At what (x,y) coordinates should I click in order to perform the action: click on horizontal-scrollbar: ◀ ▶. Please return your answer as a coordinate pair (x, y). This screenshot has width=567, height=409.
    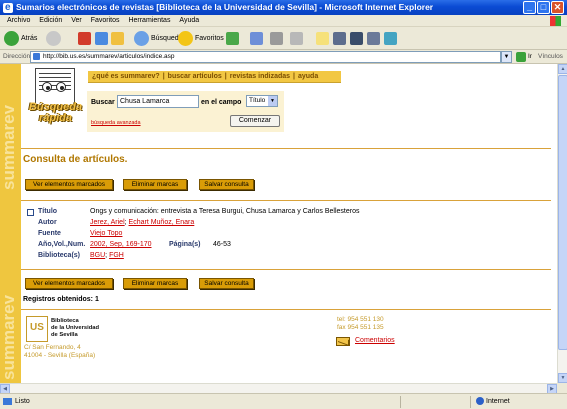
    Looking at the image, I should click on (278, 388).